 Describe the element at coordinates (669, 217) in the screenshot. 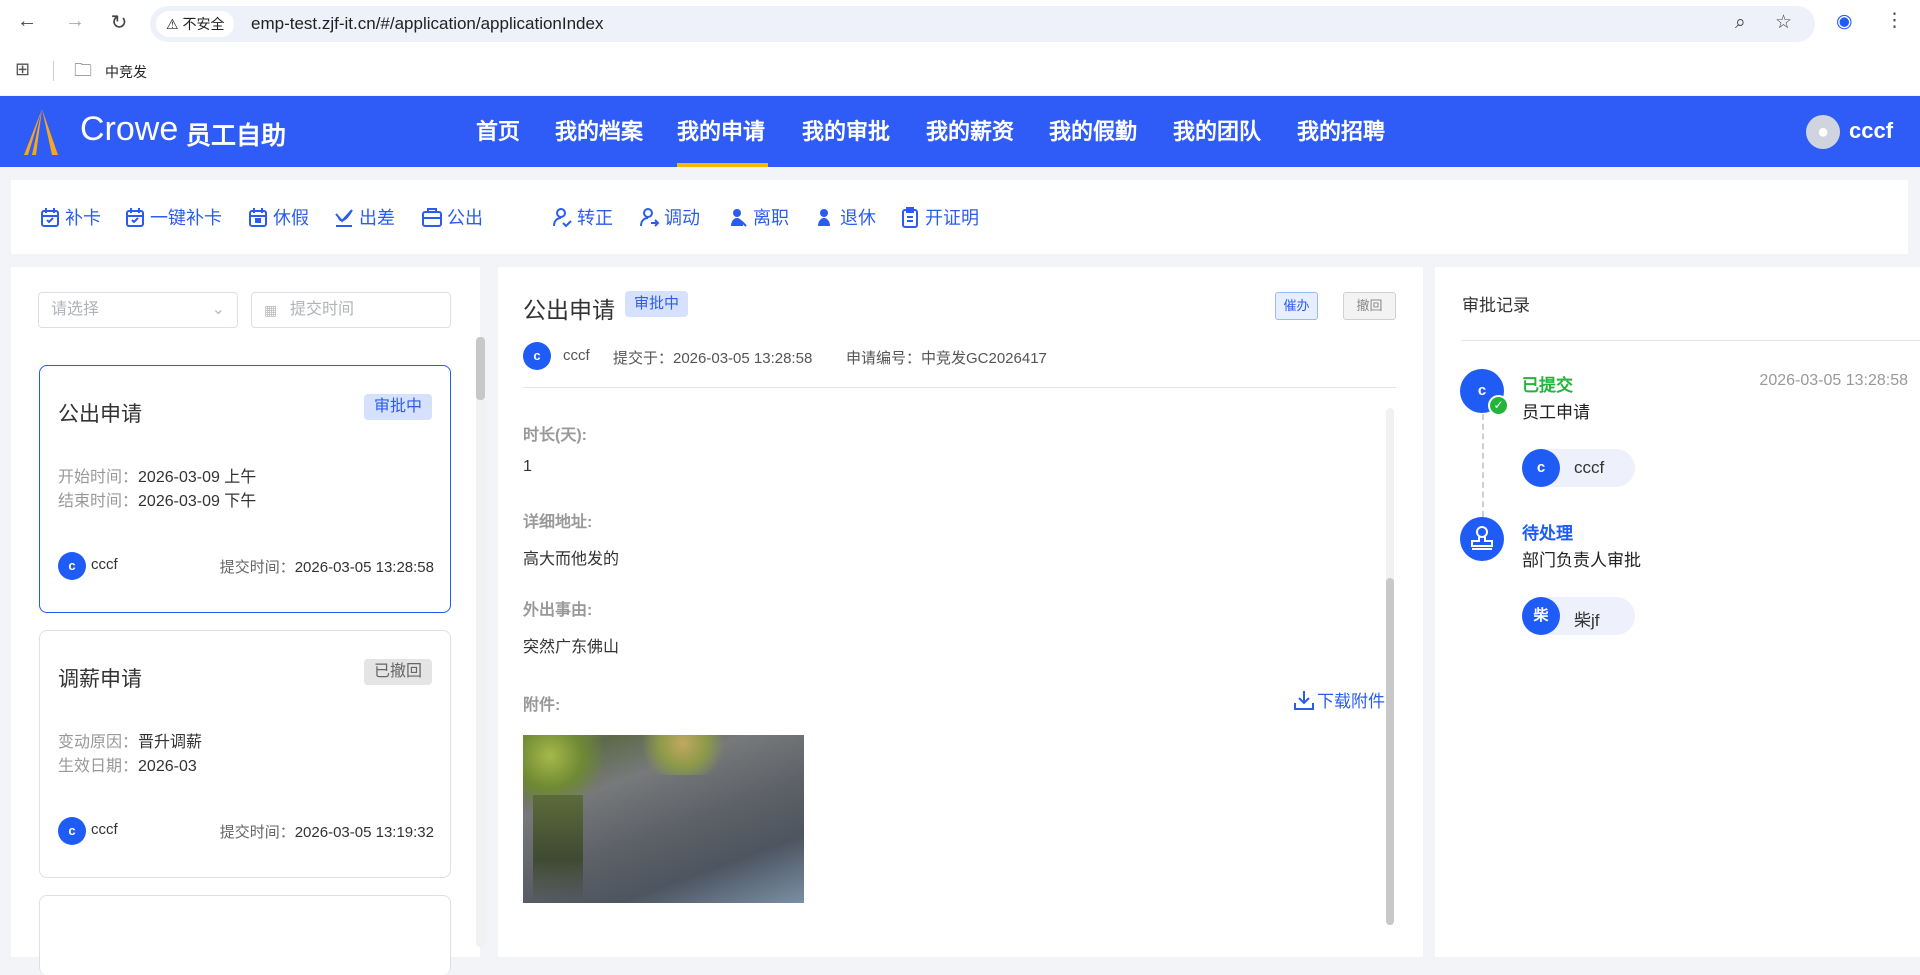

I see `toolbar-item-6: 调动` at that location.